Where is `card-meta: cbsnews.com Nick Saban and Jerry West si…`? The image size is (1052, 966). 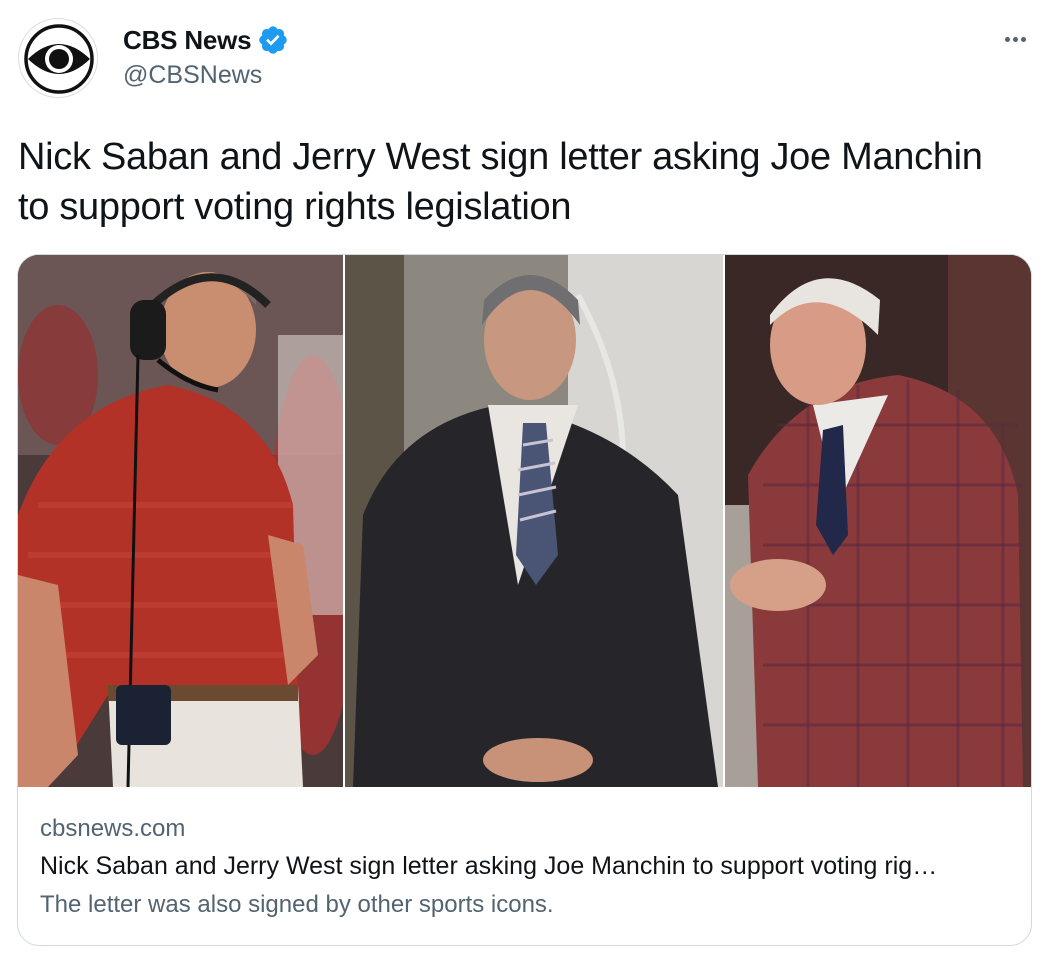
card-meta: cbsnews.com Nick Saban and Jerry West si… is located at coordinates (524, 868).